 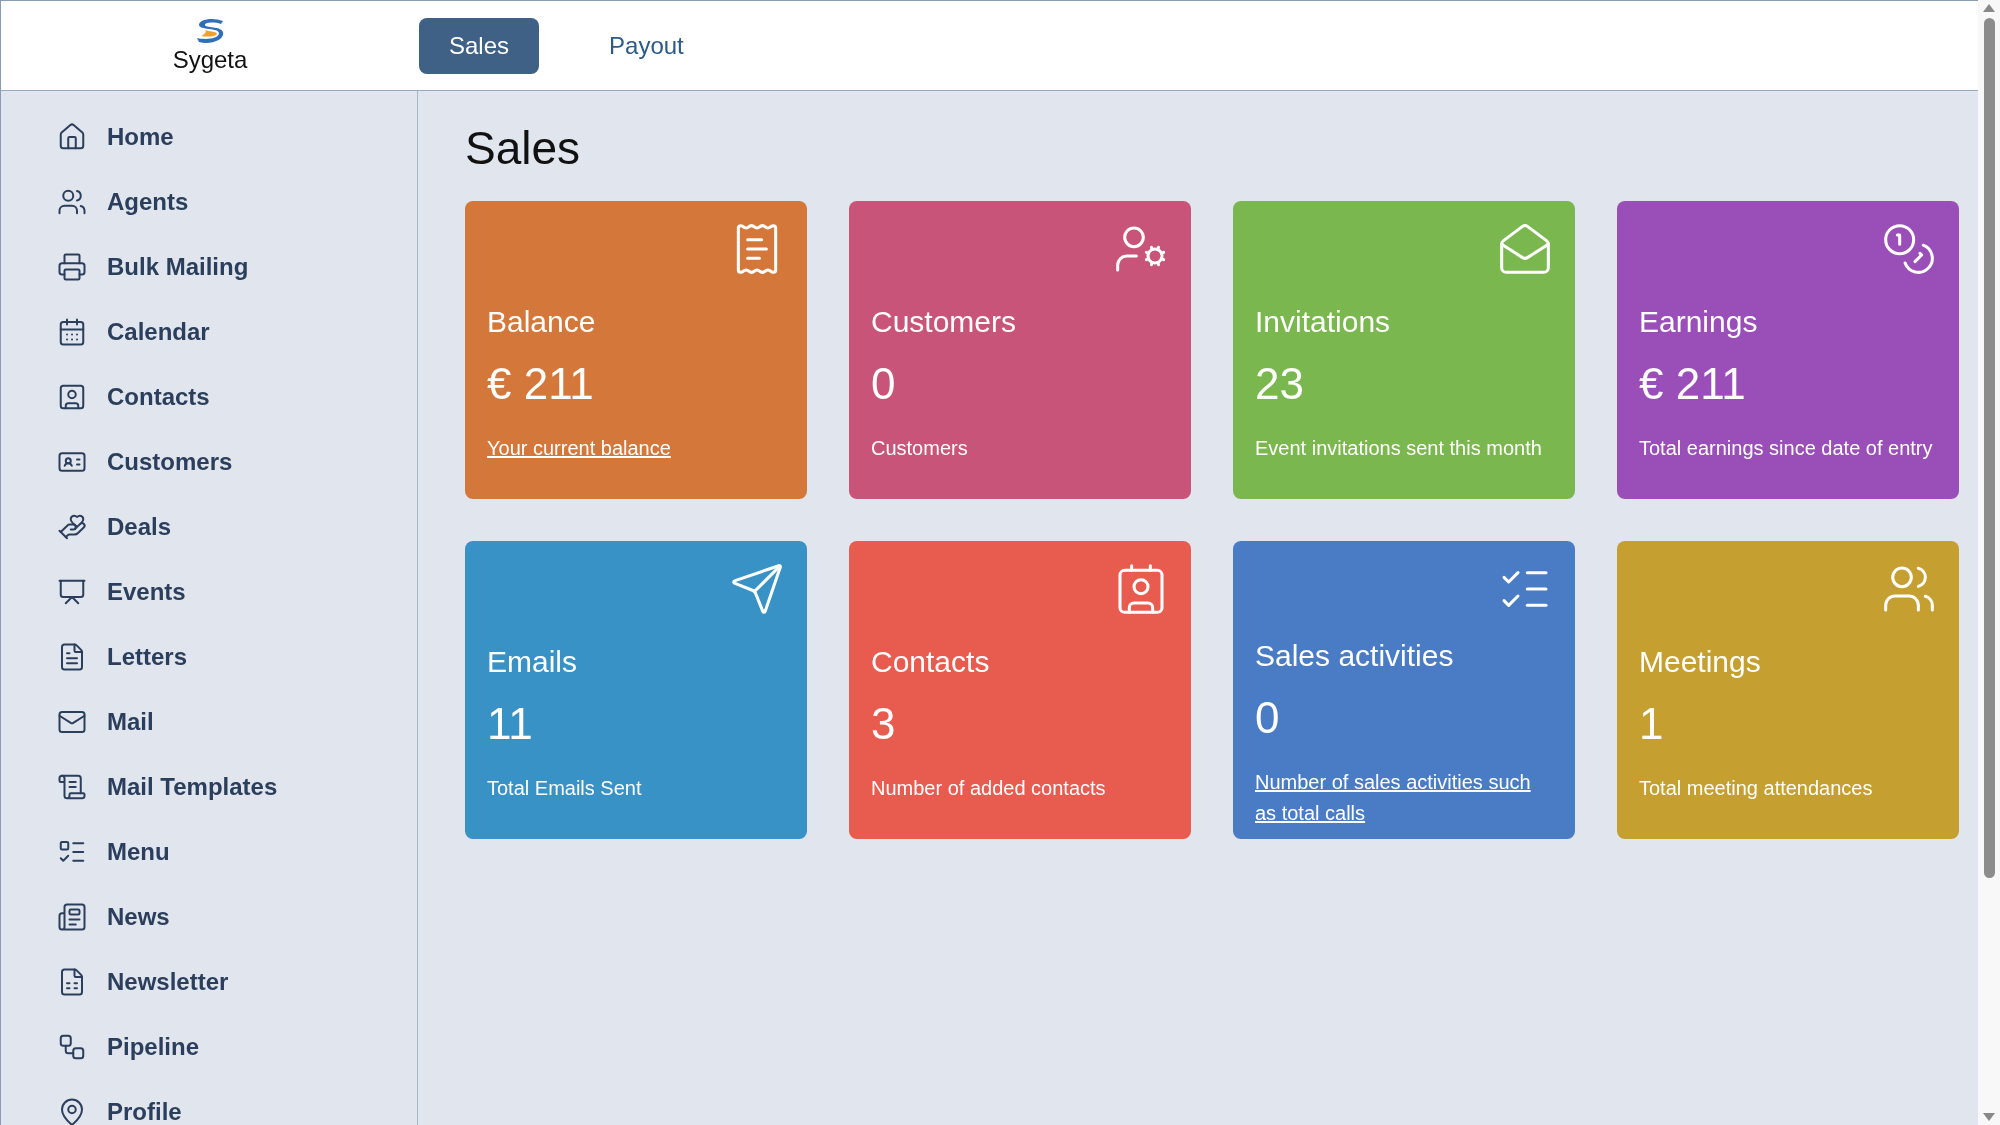 What do you see at coordinates (646, 45) in the screenshot?
I see `tab: Payout` at bounding box center [646, 45].